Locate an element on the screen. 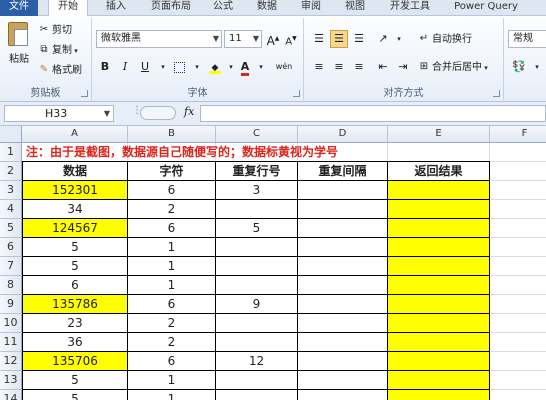 The image size is (546, 400). column-header-b: B is located at coordinates (172, 134).